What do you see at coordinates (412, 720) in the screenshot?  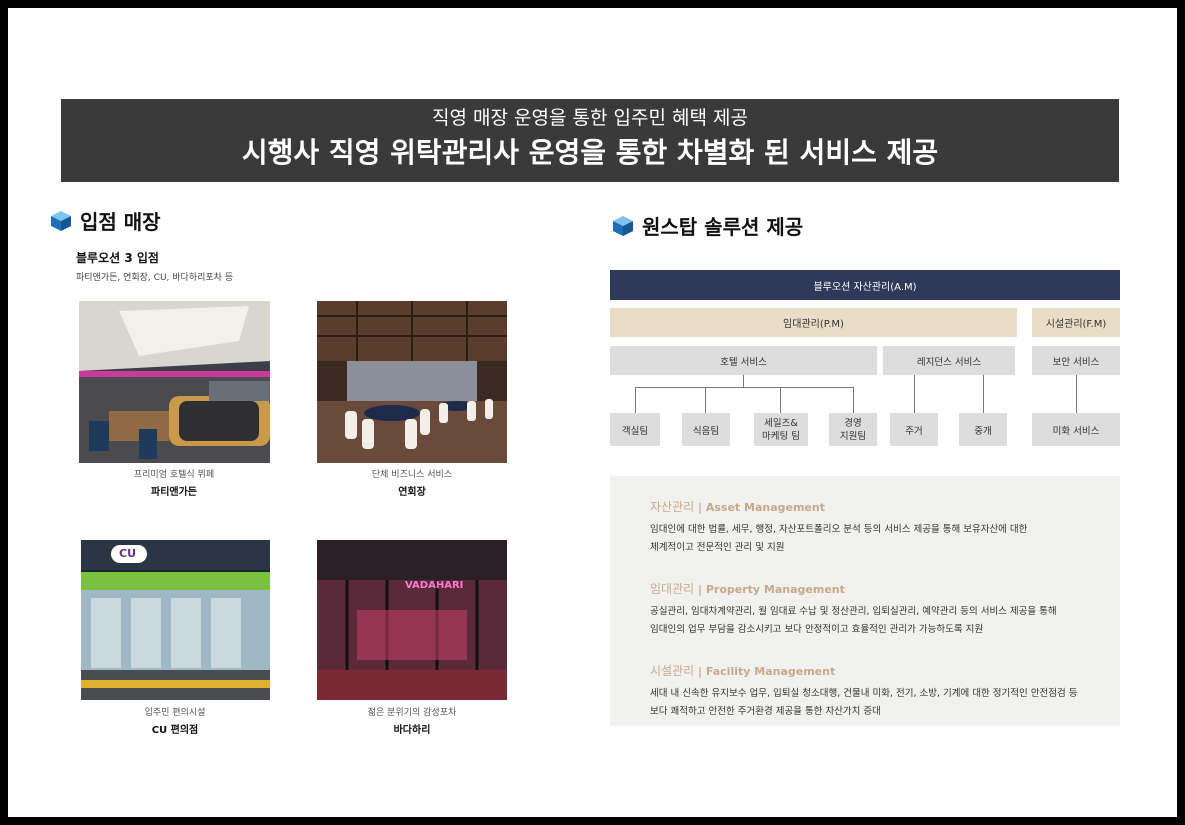 I see `photo-caption: 젊은 분위기의 감성포차 바다하리` at bounding box center [412, 720].